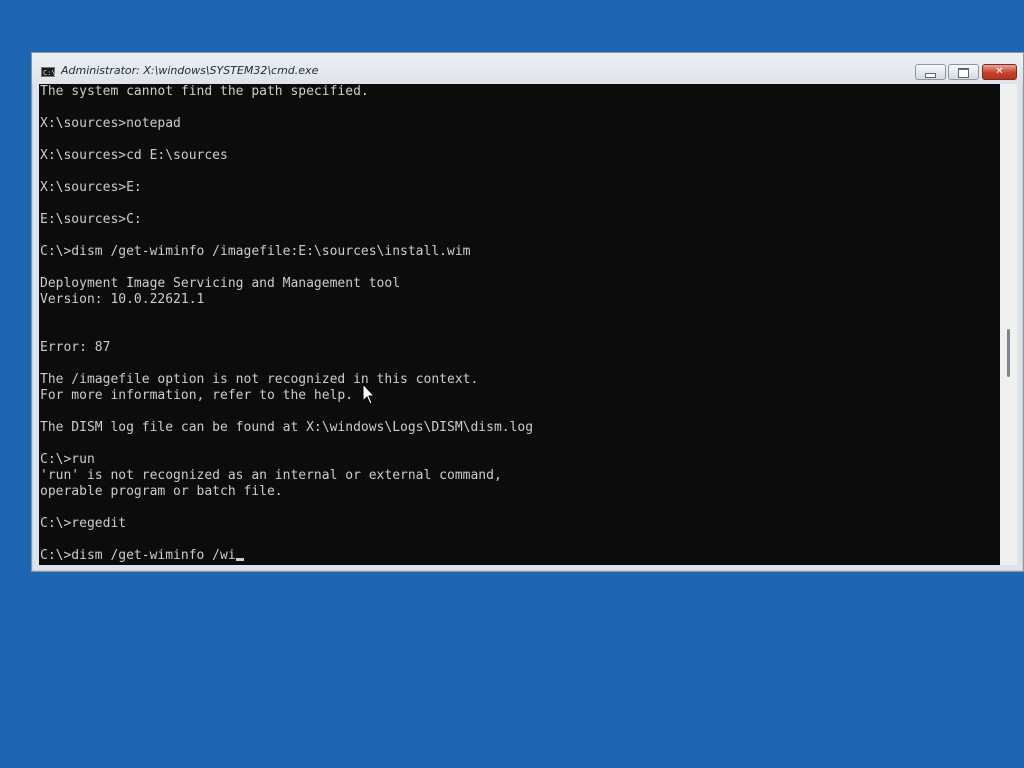 The width and height of the screenshot is (1024, 768). Describe the element at coordinates (91, 187) in the screenshot. I see `console-line-text: X:\sources>E:` at that location.